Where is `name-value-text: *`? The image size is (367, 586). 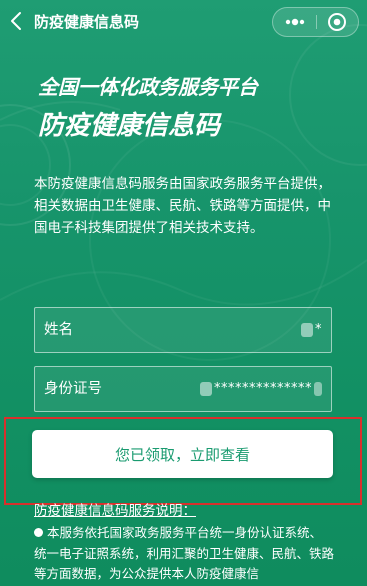
name-value-text: * is located at coordinates (318, 329).